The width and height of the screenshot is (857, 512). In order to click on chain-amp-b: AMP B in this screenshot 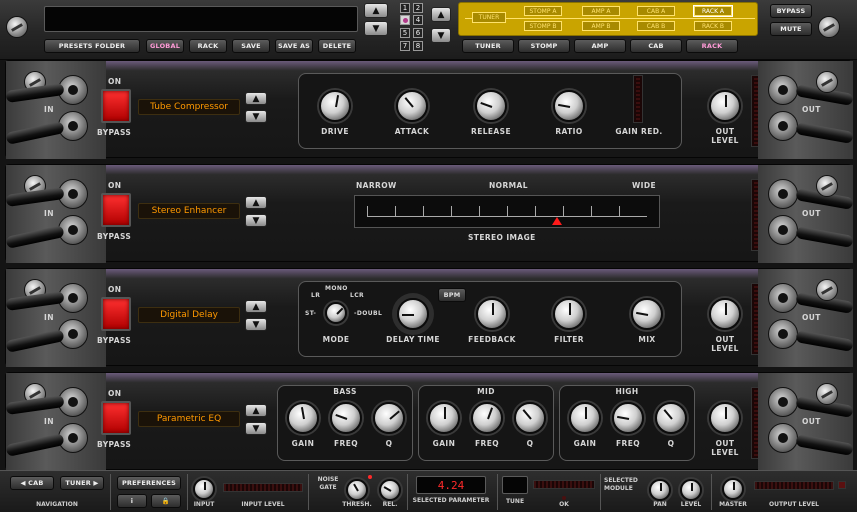, I will do `click(601, 26)`.